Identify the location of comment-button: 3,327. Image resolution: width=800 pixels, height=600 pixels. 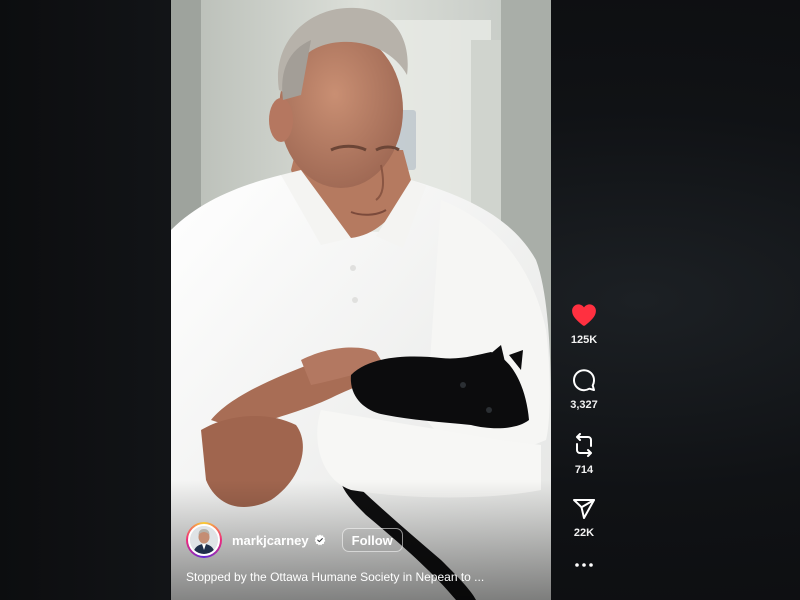
(584, 389).